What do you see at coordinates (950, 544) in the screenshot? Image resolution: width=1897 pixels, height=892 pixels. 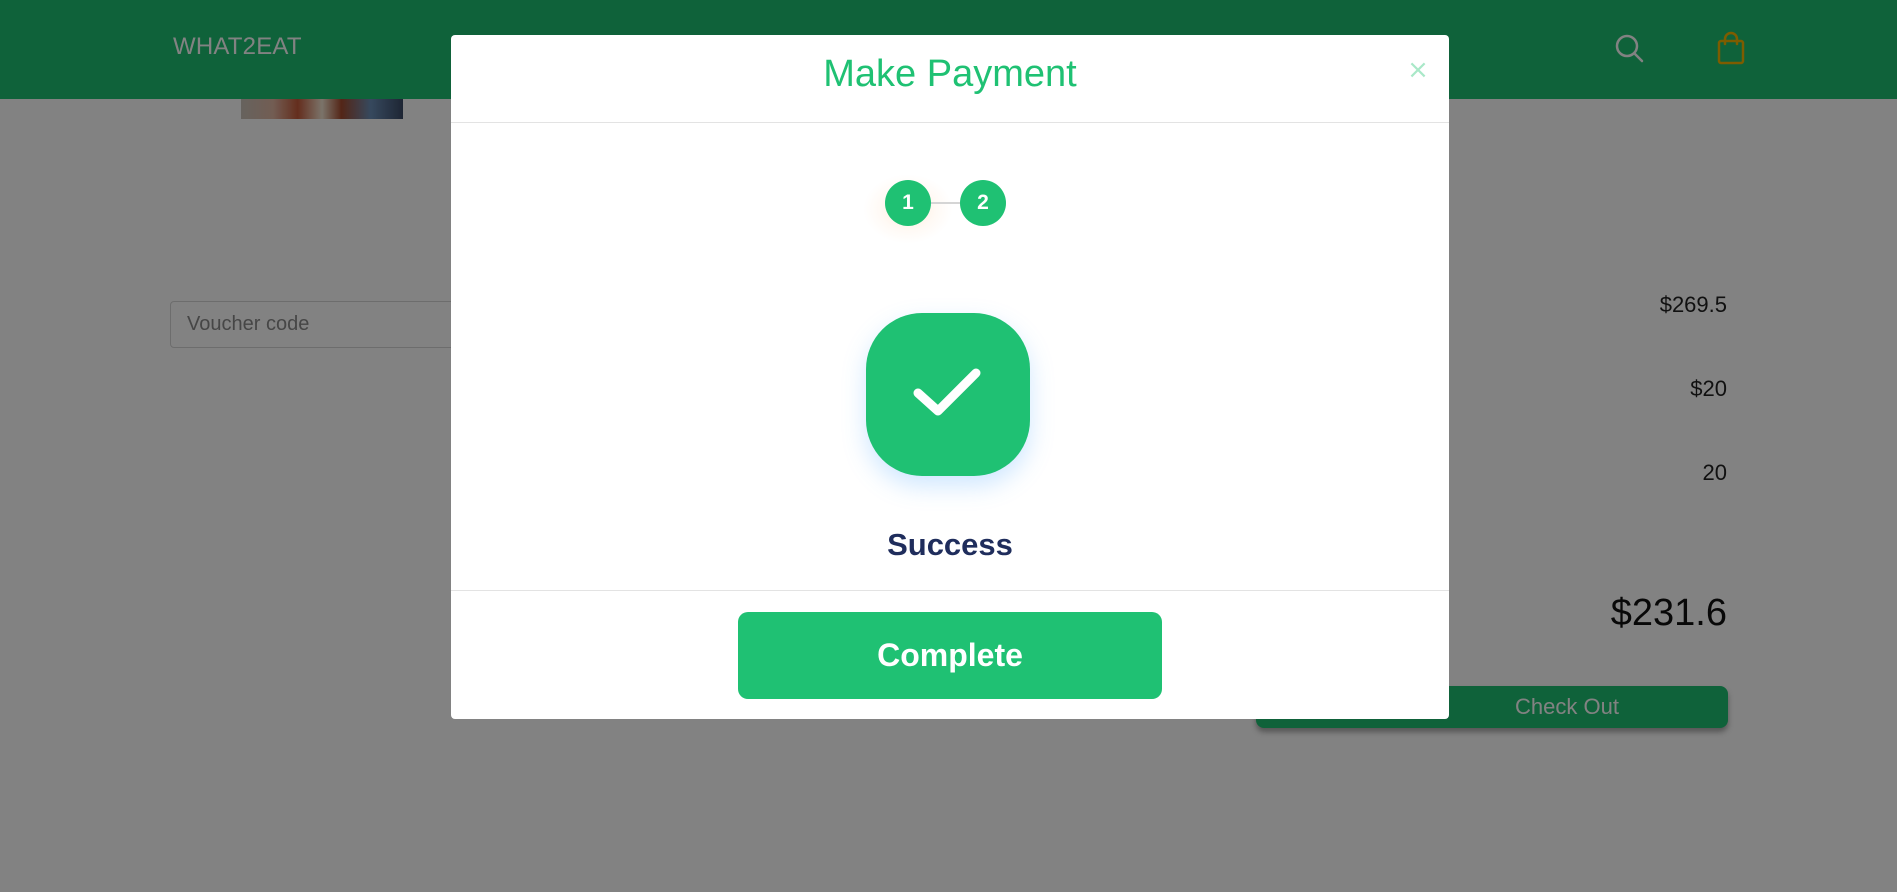 I see `success-message: Success` at bounding box center [950, 544].